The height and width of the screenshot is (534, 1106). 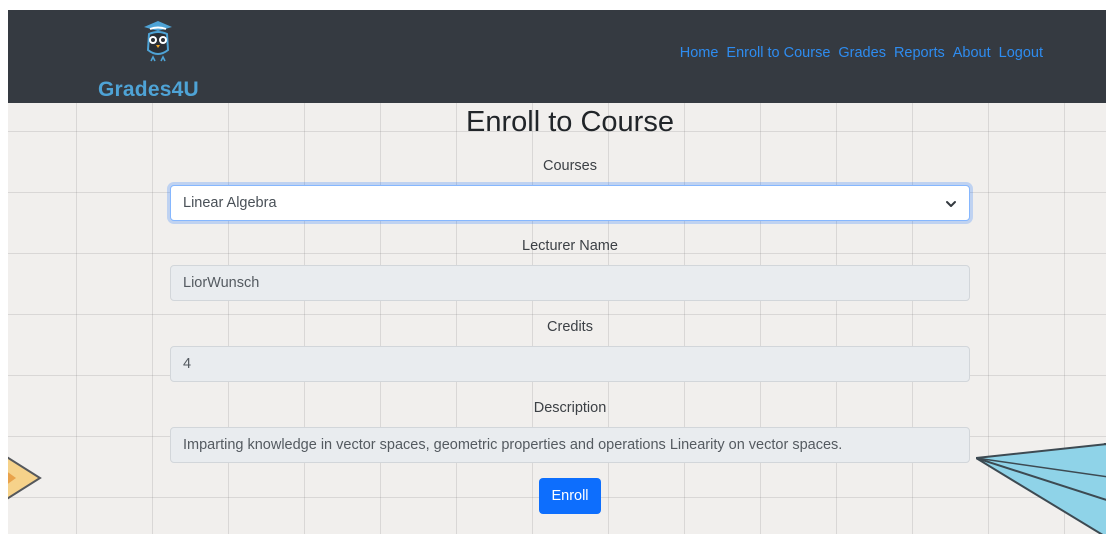 I want to click on nav-link-logout: Logout, so click(x=1021, y=53).